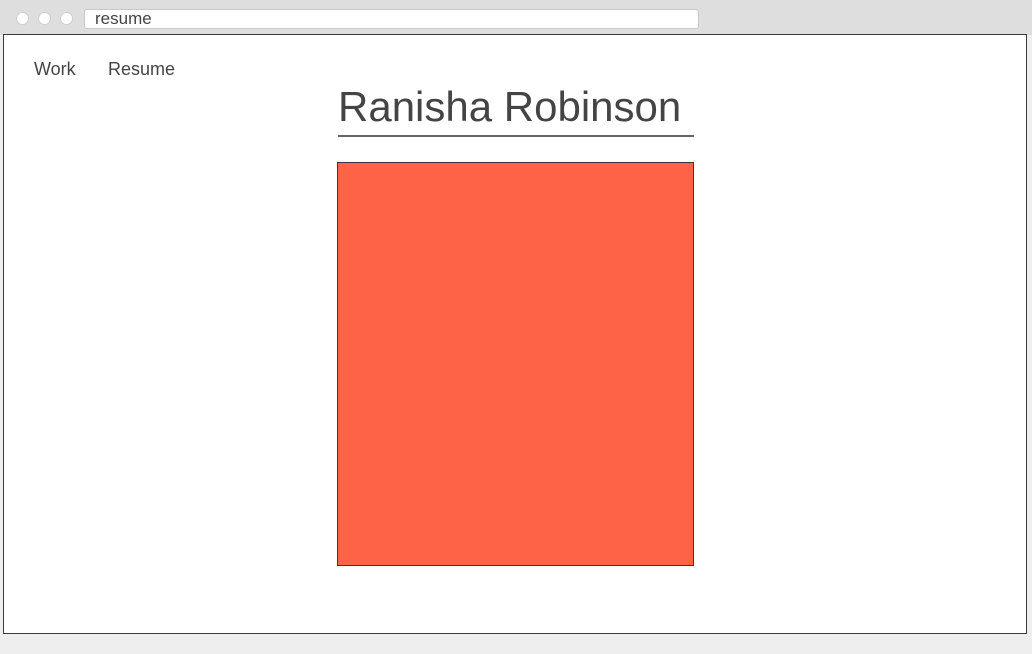  What do you see at coordinates (66, 18) in the screenshot?
I see `window-maximize-icon` at bounding box center [66, 18].